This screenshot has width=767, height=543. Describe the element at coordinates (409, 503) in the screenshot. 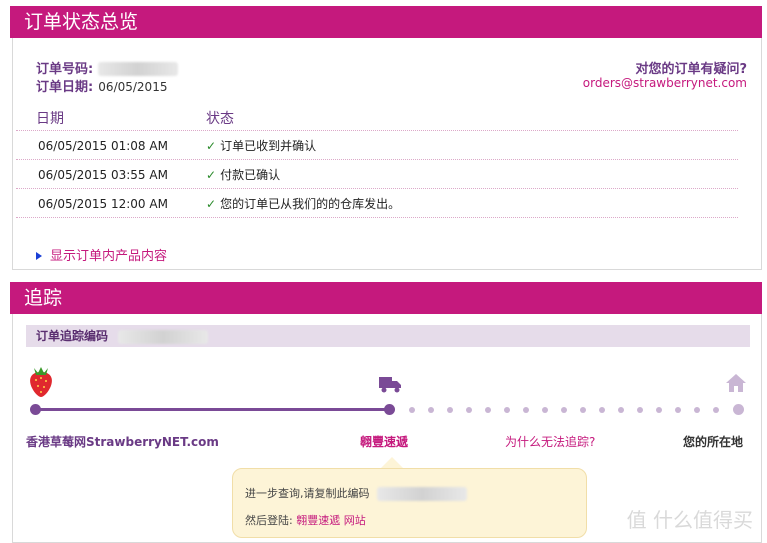

I see `tracking-tooltip: 进一步查询,请复制此编码 然后登陆: 翱豐速遞 网站` at that location.